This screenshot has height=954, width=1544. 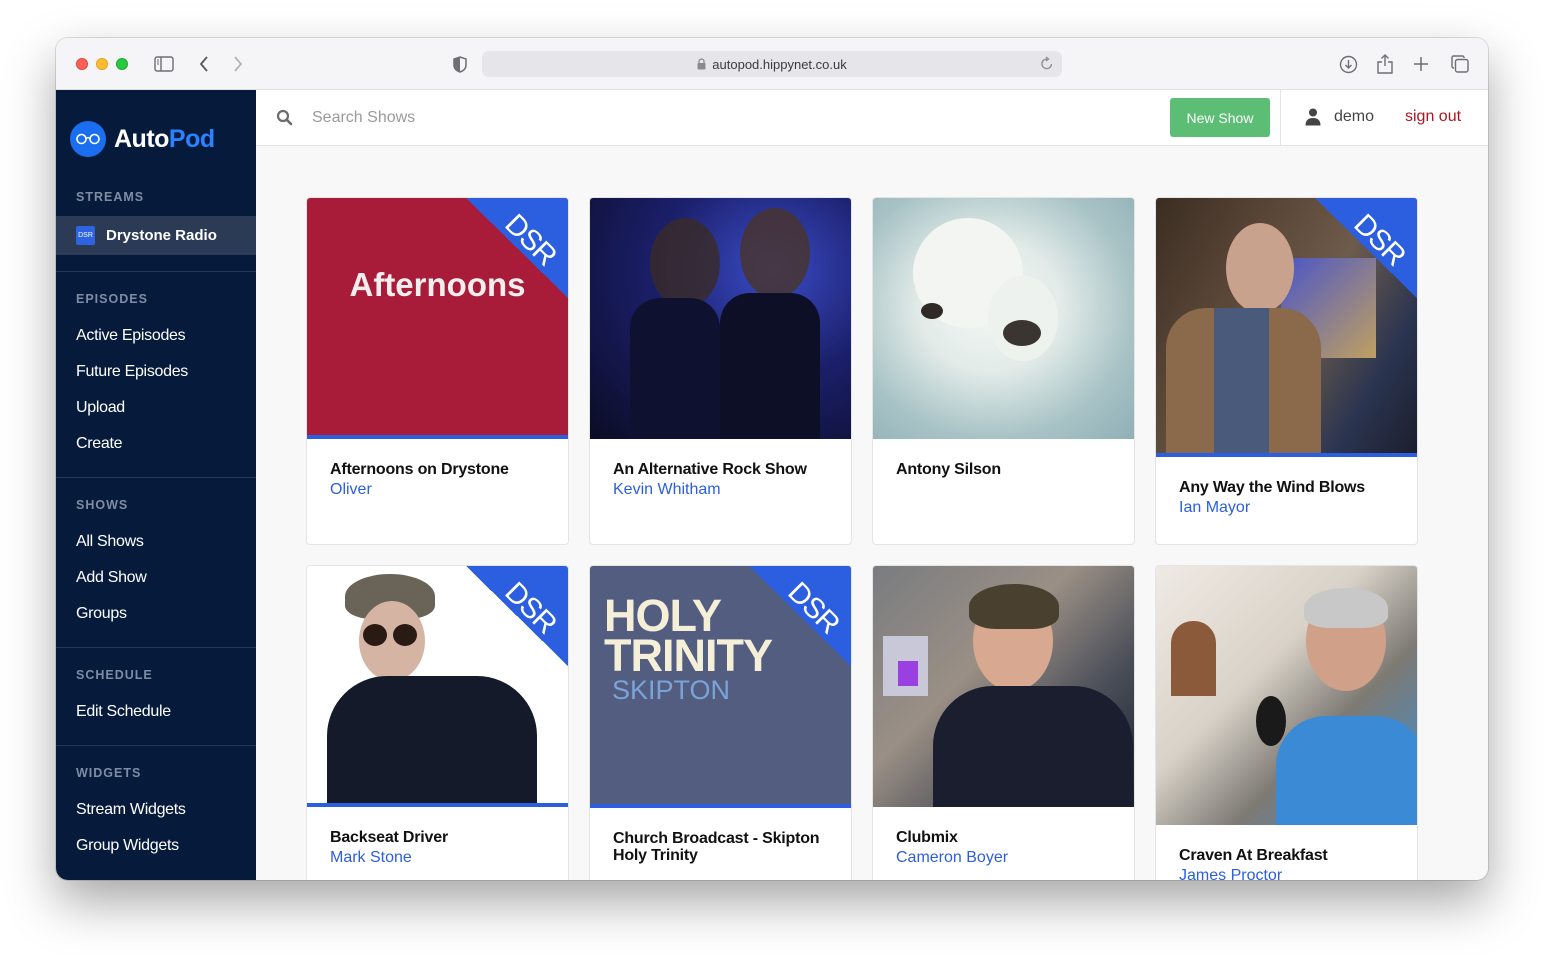 I want to click on show-photo-guitarists, so click(x=720, y=318).